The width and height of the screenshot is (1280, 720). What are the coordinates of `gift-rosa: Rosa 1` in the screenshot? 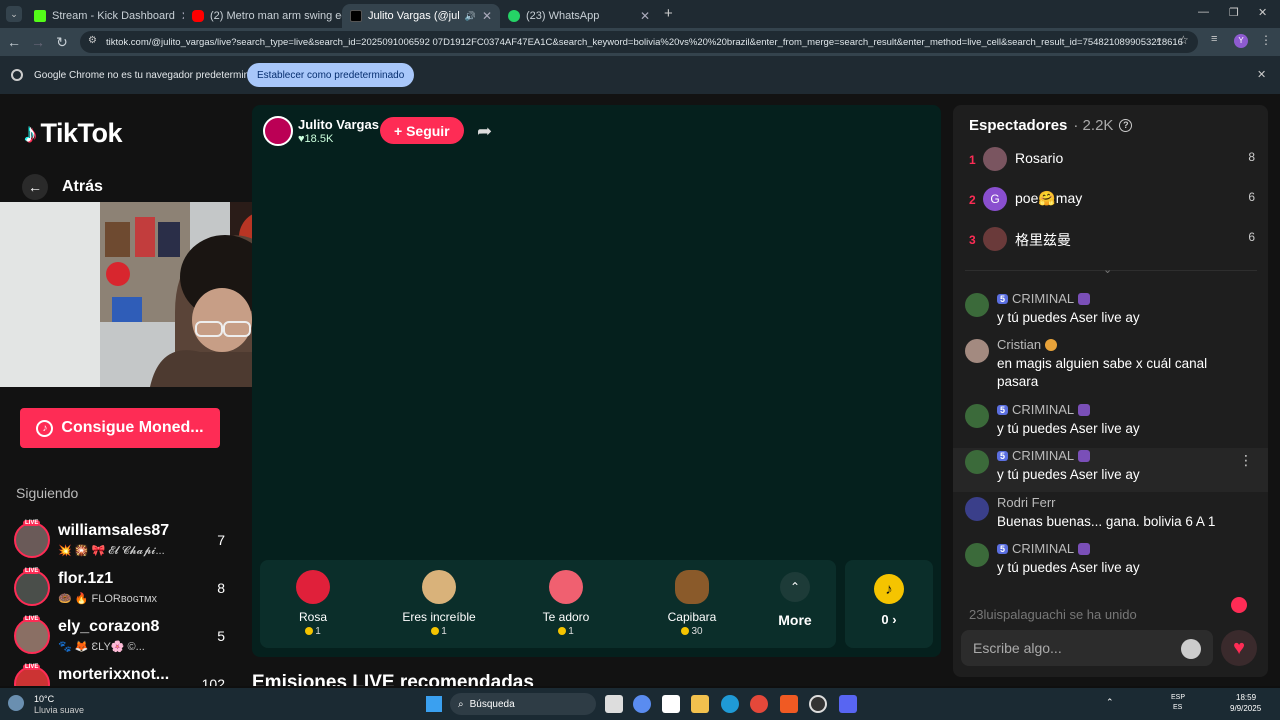 It's located at (313, 603).